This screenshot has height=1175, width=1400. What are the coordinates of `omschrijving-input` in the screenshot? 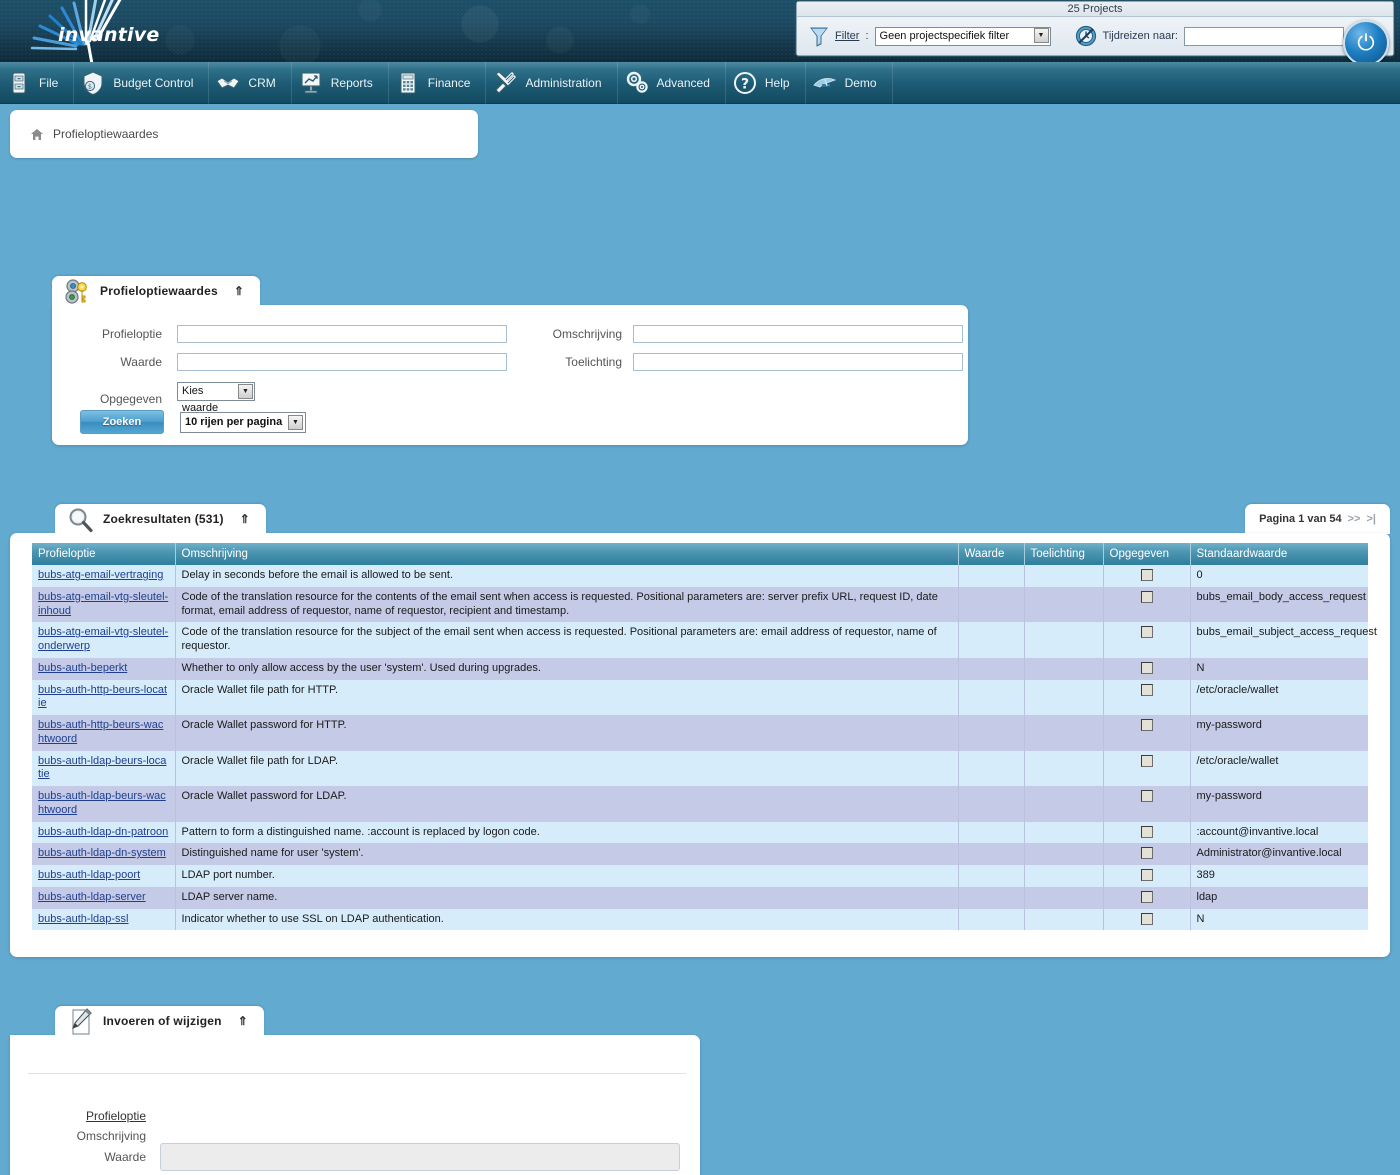 It's located at (798, 334).